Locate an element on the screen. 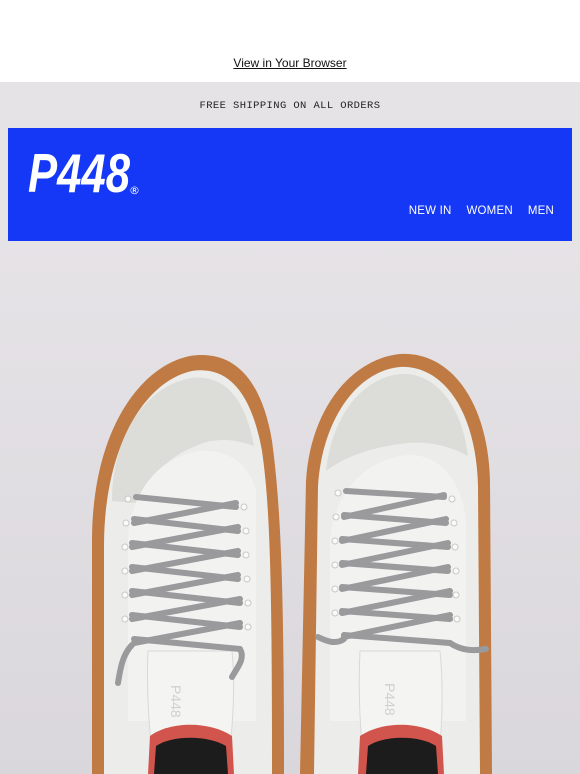 This screenshot has width=580, height=774. main-nav: NEW IN WOMEN MEN is located at coordinates (481, 211).